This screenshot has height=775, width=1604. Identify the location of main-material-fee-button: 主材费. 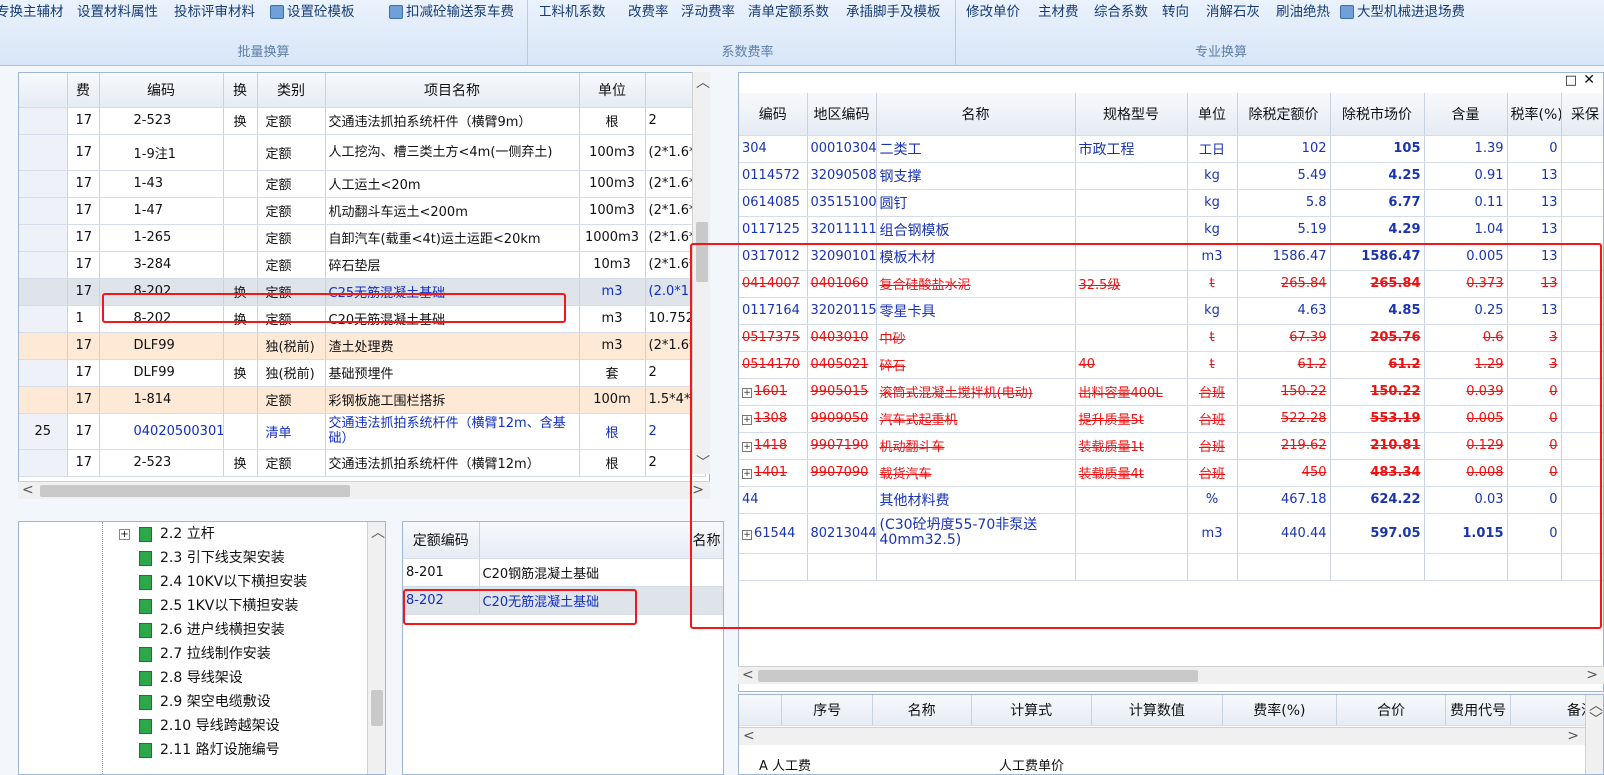
(1058, 12).